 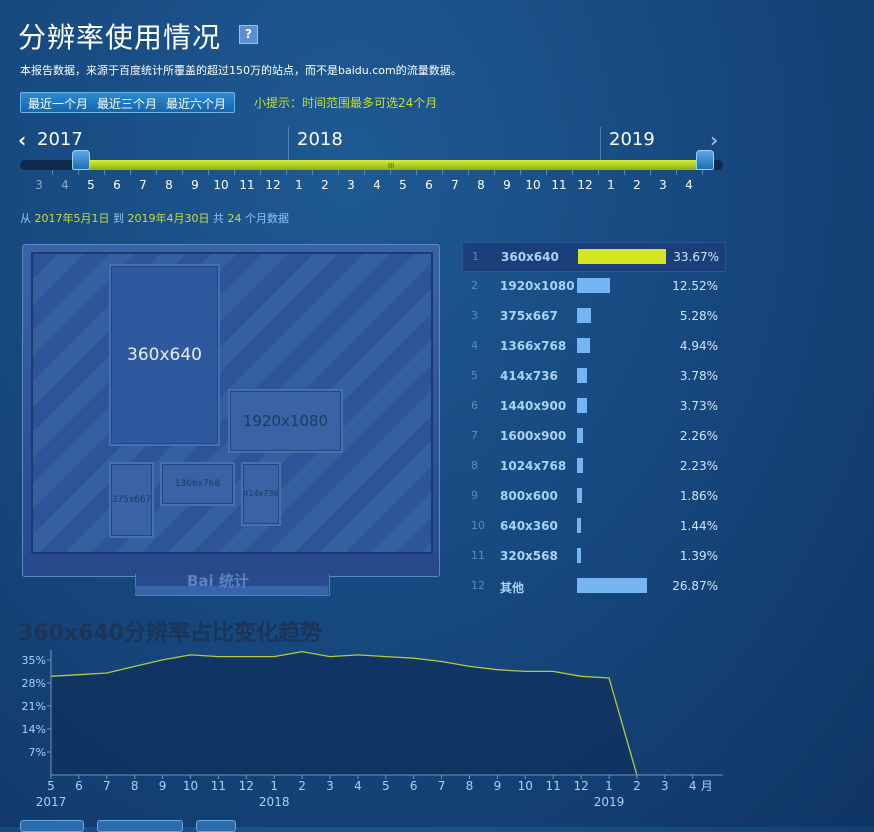 I want to click on x-unit-label: 月, so click(x=707, y=786).